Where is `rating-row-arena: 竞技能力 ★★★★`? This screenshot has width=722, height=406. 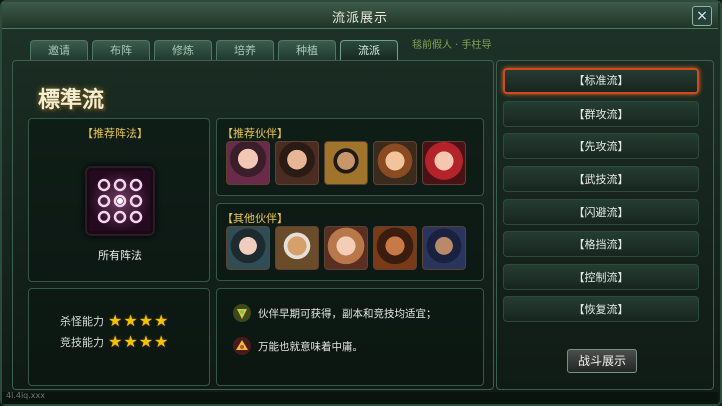 rating-row-arena: 竞技能力 ★★★★ is located at coordinates (114, 341).